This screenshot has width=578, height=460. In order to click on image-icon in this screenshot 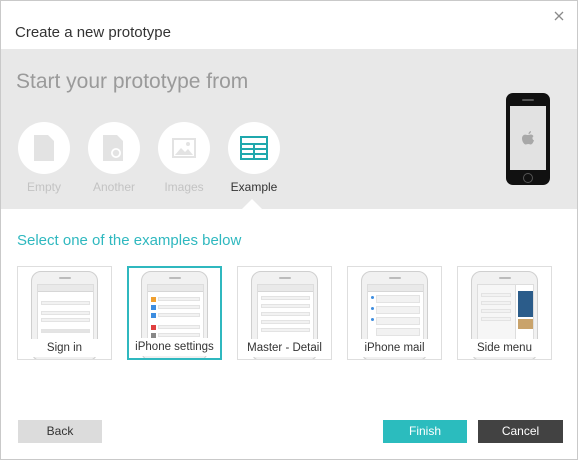, I will do `click(184, 148)`.